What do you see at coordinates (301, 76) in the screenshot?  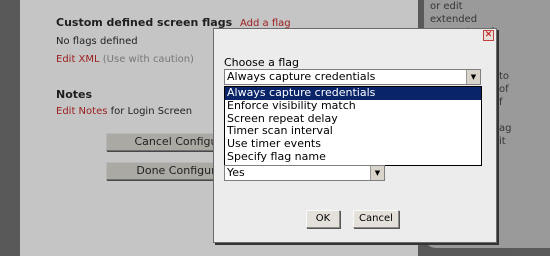 I see `flag-select-value: Always capture credentials` at bounding box center [301, 76].